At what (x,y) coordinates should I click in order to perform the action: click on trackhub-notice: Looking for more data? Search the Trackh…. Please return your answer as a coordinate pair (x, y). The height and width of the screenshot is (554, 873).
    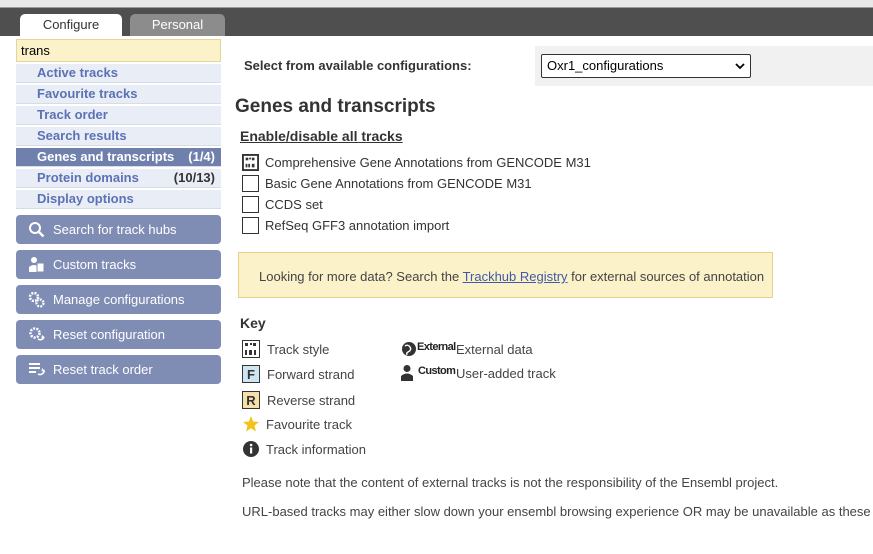
    Looking at the image, I should click on (505, 275).